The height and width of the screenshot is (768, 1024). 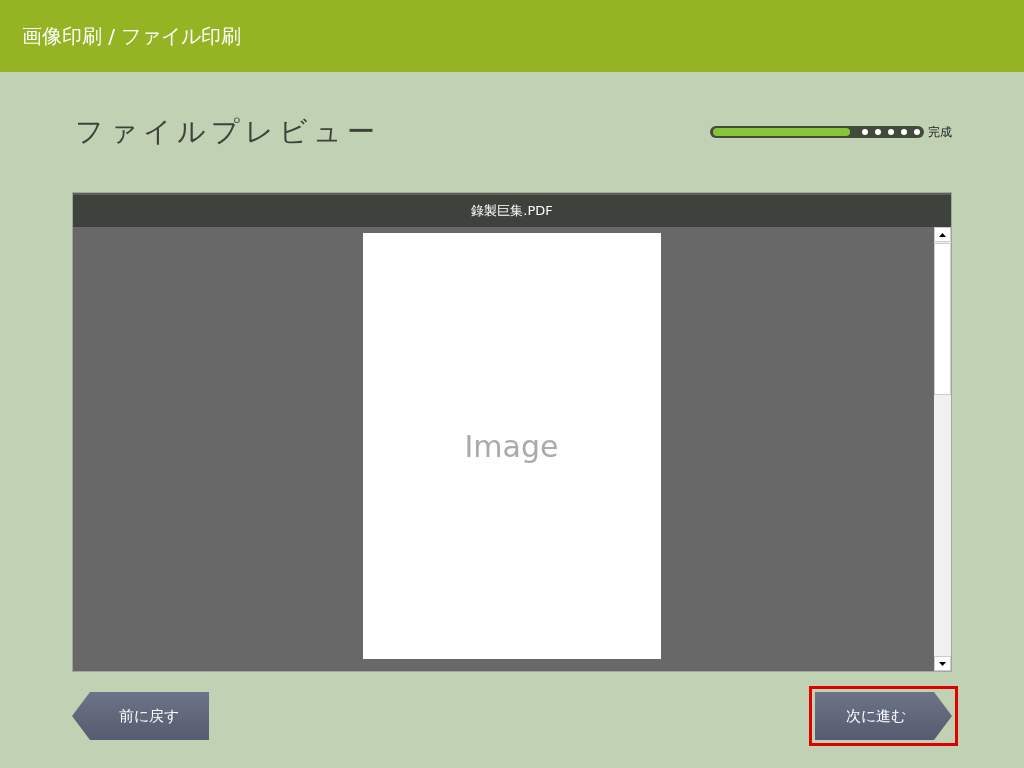 I want to click on scroll-up-icon, so click(x=942, y=234).